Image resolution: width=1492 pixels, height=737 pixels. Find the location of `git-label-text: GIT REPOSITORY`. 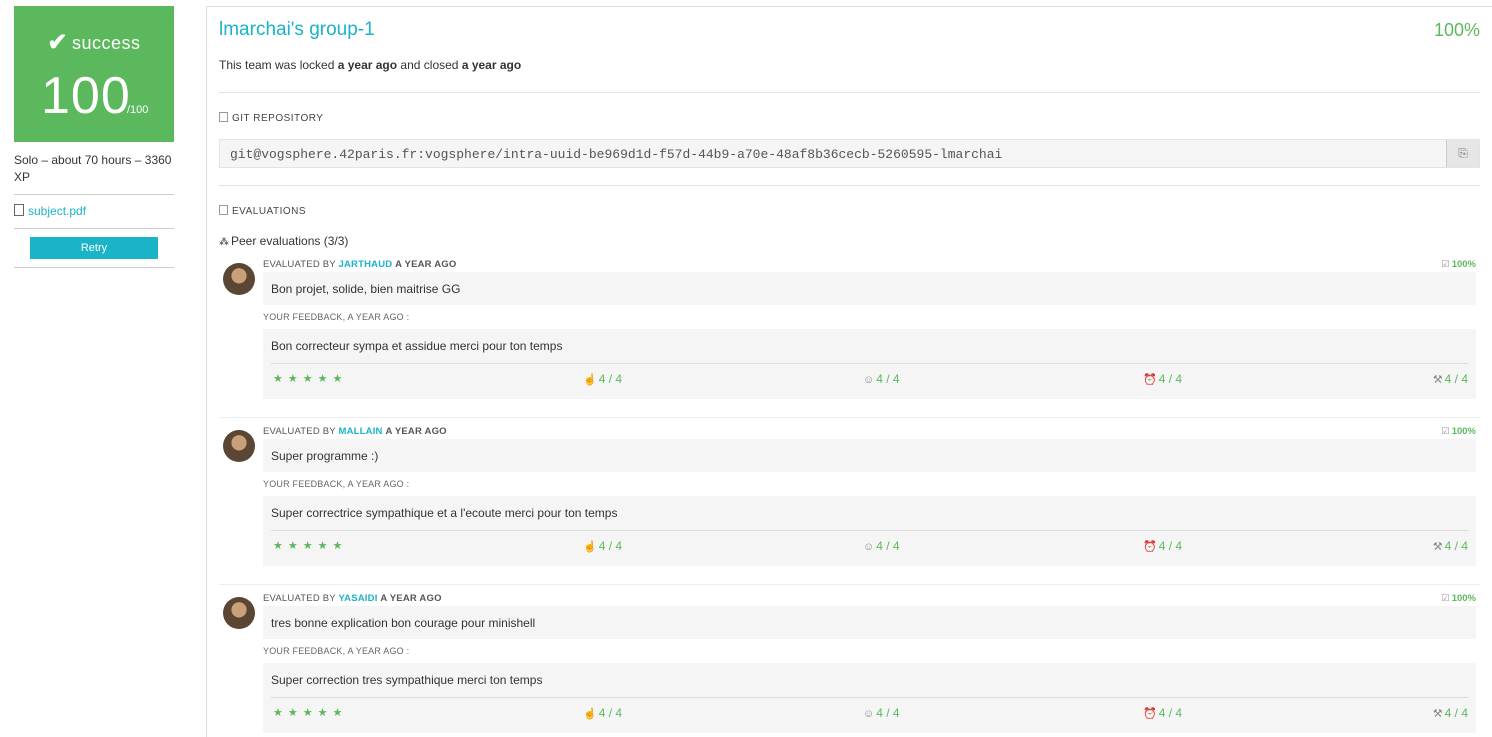

git-label-text: GIT REPOSITORY is located at coordinates (278, 118).